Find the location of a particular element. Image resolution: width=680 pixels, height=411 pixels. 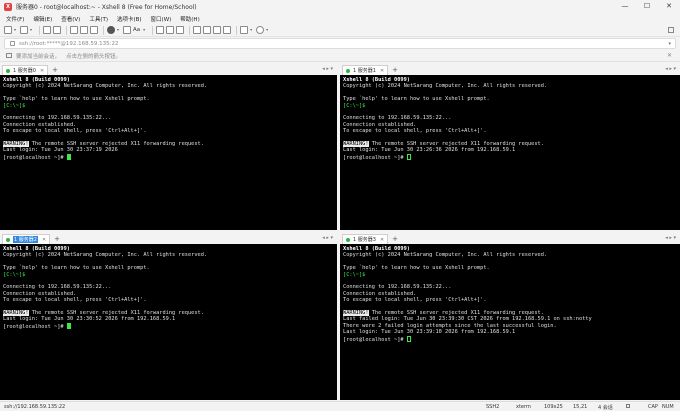

layout-icon is located at coordinates (244, 30).